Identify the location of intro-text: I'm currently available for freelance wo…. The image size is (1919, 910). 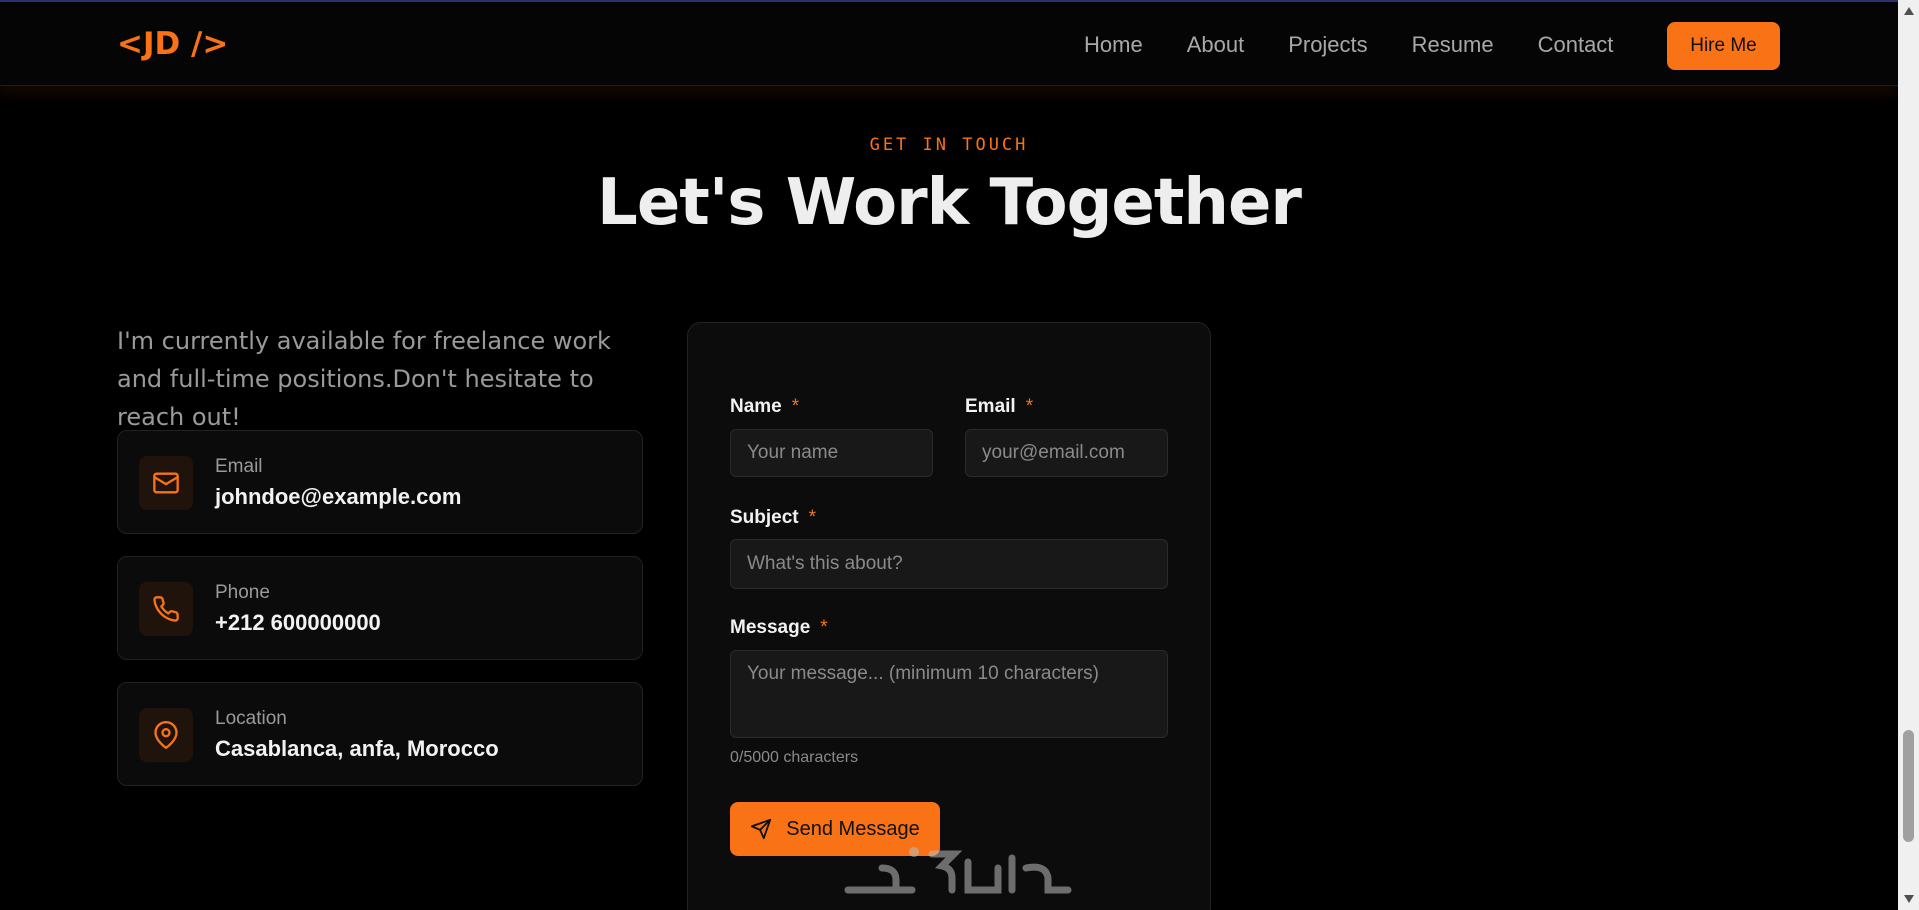
(364, 379).